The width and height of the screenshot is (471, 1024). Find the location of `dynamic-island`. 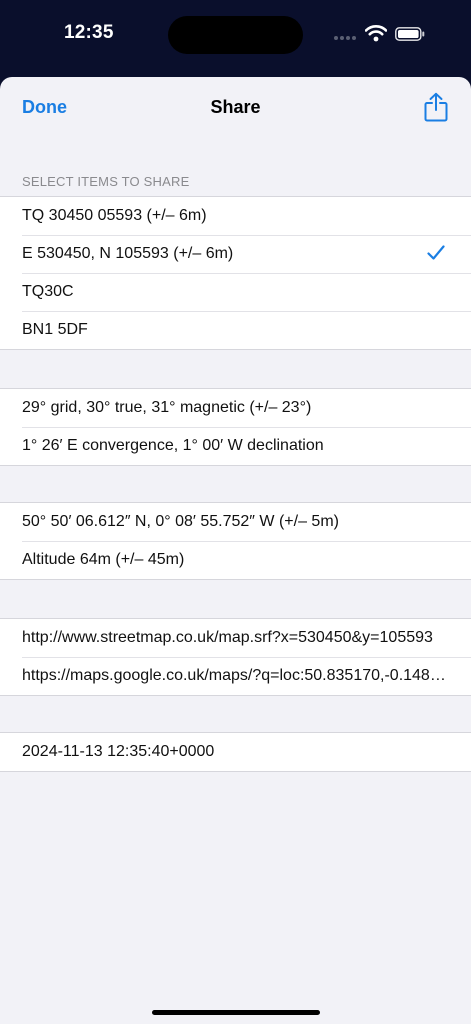

dynamic-island is located at coordinates (235, 35).